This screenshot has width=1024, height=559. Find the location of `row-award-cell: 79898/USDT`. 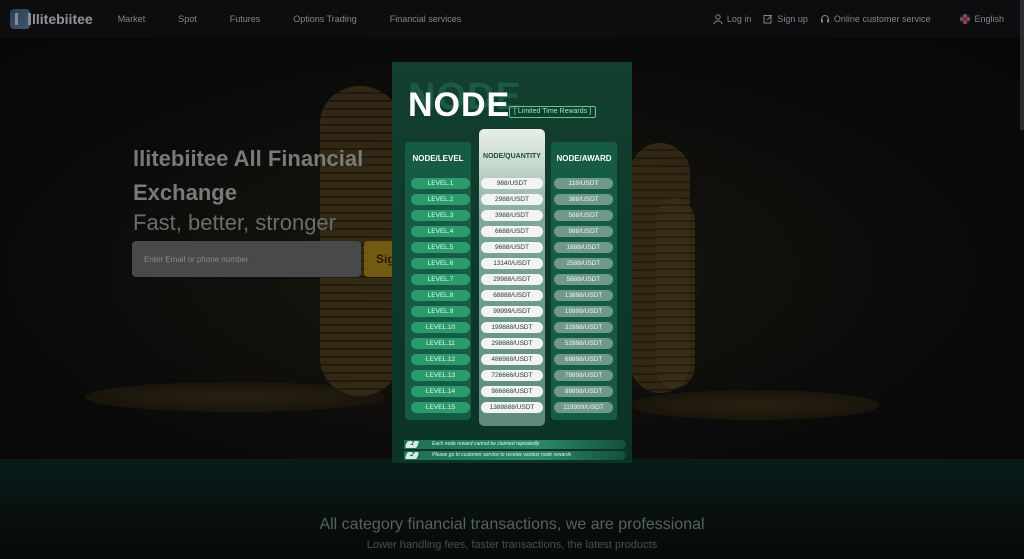

row-award-cell: 79898/USDT is located at coordinates (583, 375).